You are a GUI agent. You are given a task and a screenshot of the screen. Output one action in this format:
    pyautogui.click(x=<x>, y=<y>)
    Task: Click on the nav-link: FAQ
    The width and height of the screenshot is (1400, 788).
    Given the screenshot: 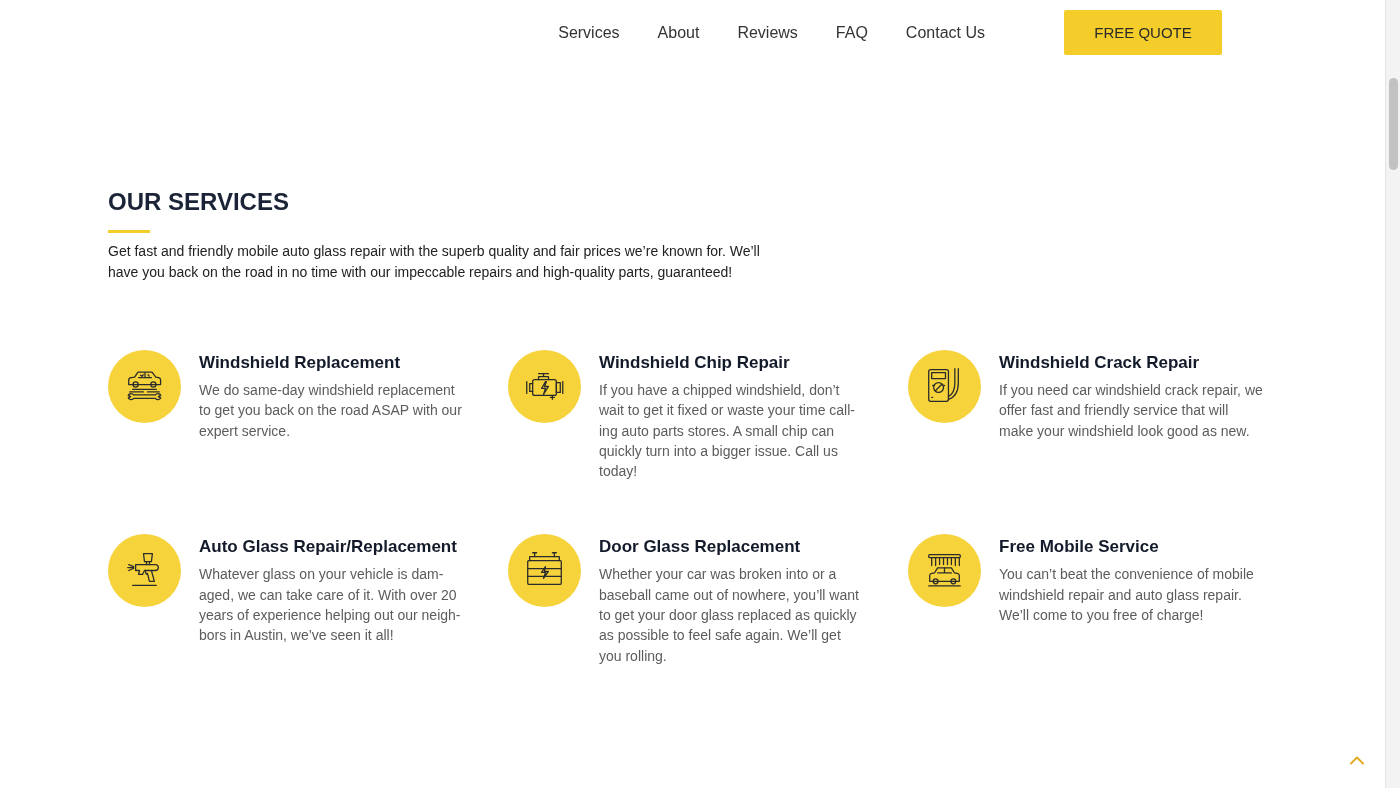 What is the action you would take?
    pyautogui.click(x=851, y=32)
    